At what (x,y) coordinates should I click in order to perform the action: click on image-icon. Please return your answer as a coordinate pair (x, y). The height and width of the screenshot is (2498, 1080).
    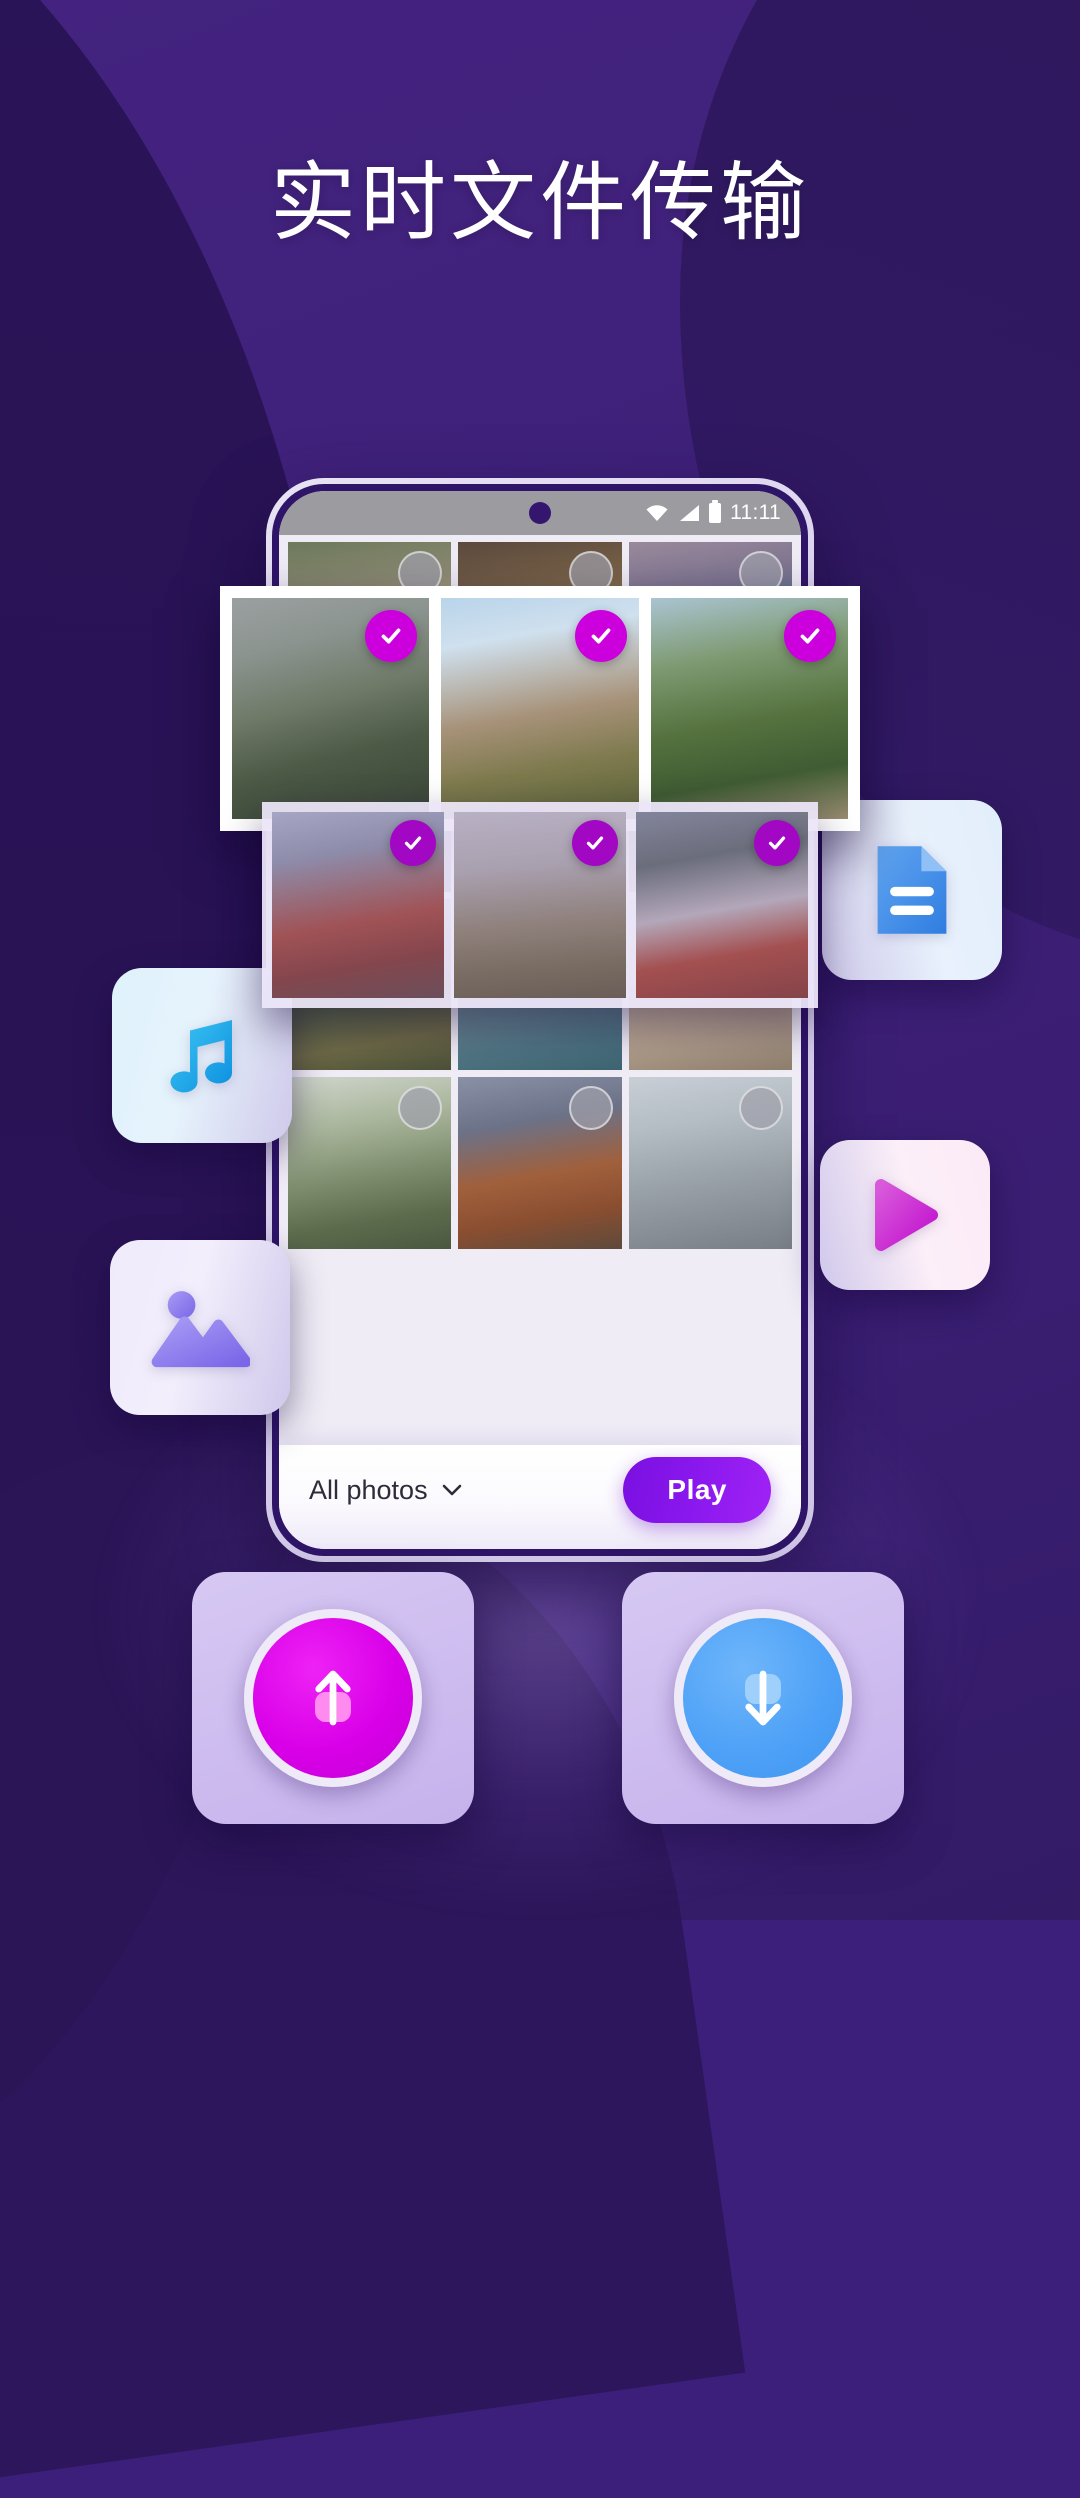
    Looking at the image, I should click on (200, 1328).